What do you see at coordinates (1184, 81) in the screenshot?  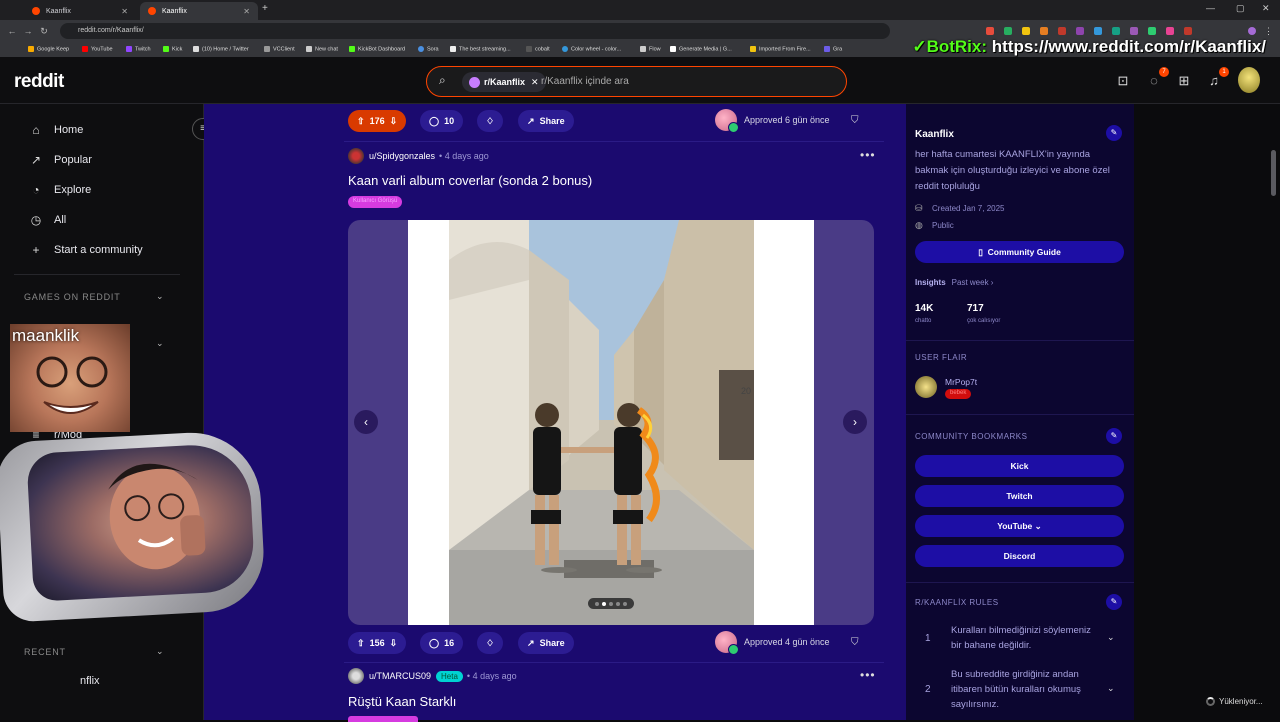 I see `create-post-icon: ⊞` at bounding box center [1184, 81].